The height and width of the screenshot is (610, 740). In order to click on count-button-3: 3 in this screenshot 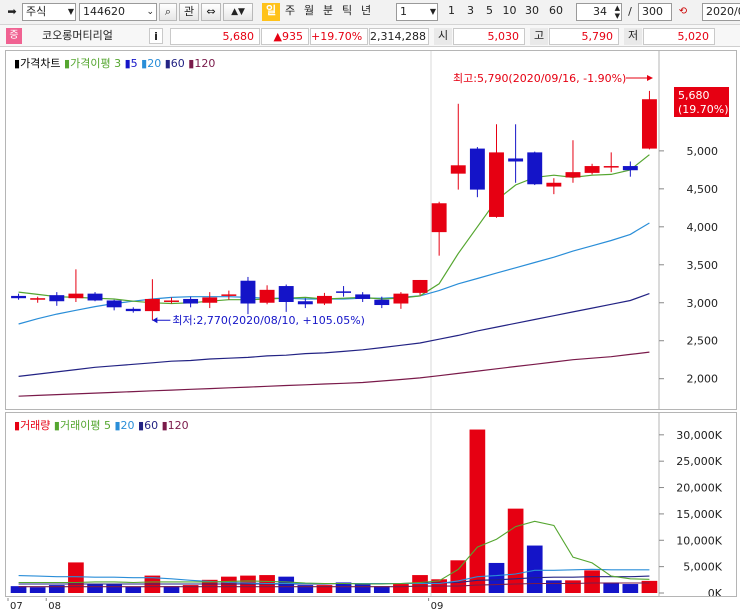, I will do `click(470, 12)`.